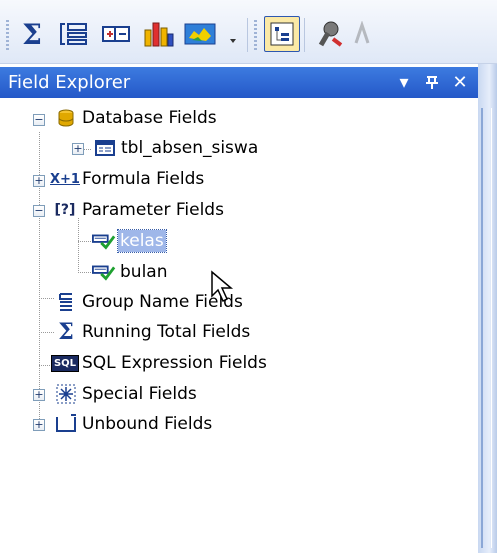  What do you see at coordinates (147, 424) in the screenshot?
I see `tree-item-unbound-fields: Unbound Fields` at bounding box center [147, 424].